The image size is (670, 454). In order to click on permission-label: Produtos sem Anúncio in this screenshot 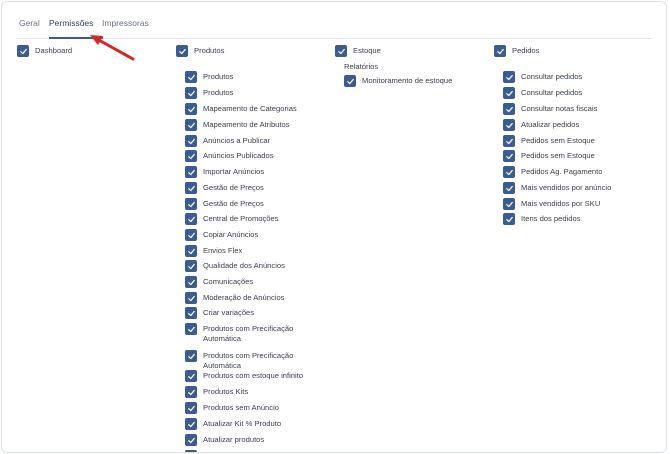, I will do `click(241, 407)`.